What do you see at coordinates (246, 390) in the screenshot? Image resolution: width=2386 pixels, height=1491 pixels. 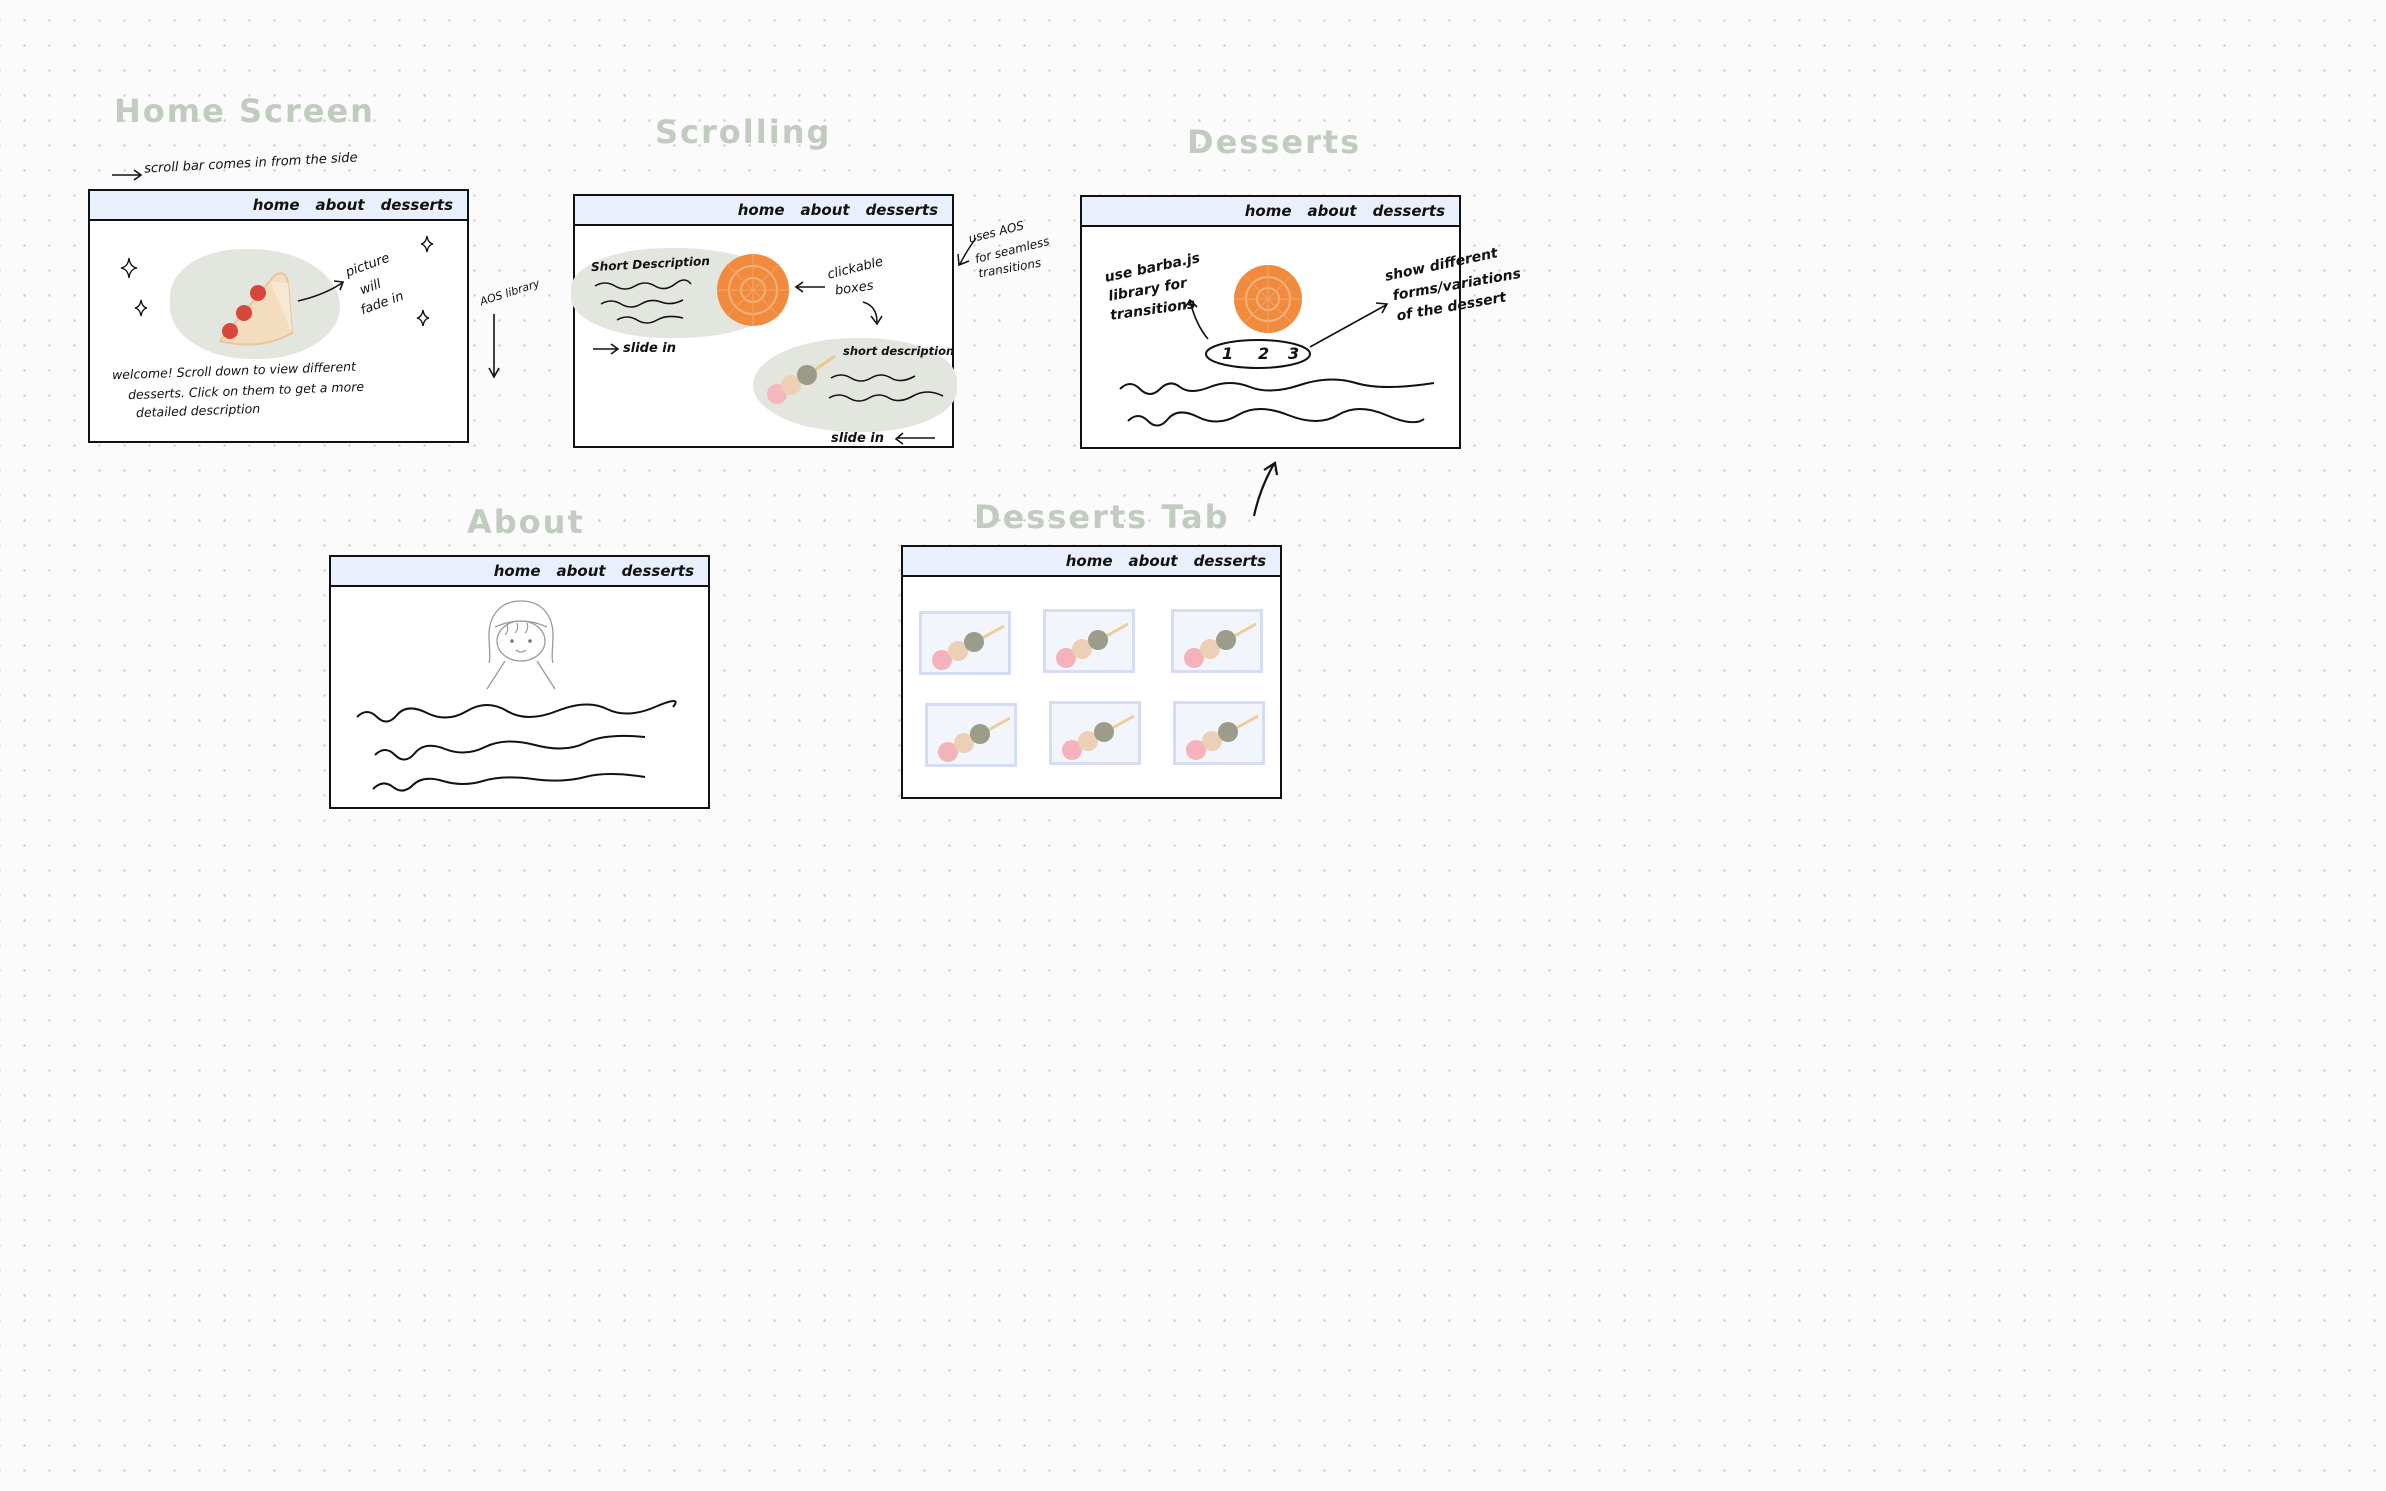 I see `welcome-line-2: desserts. Click on them to get a more` at bounding box center [246, 390].